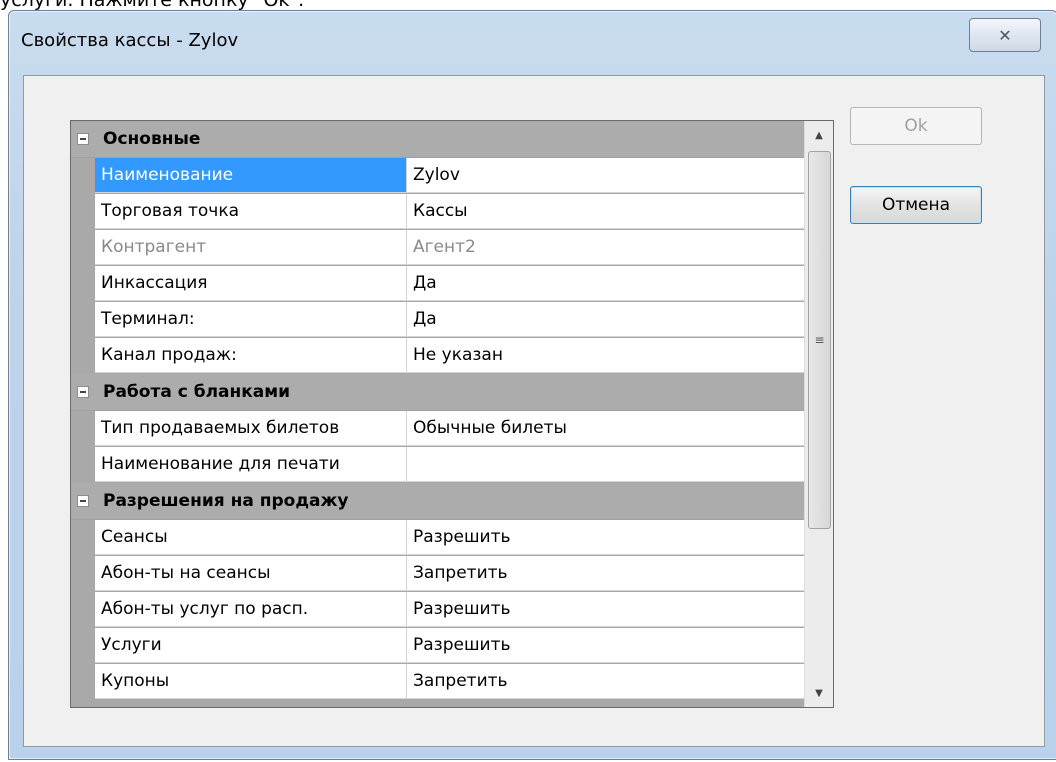 The width and height of the screenshot is (1056, 762). What do you see at coordinates (916, 205) in the screenshot?
I see `cancel-button: Отмена` at bounding box center [916, 205].